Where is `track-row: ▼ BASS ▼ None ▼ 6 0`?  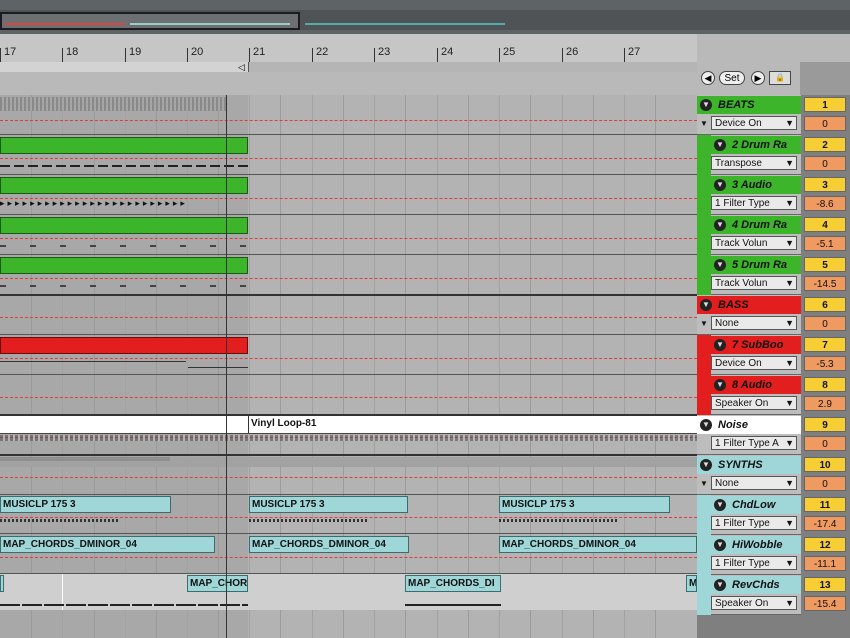 track-row: ▼ BASS ▼ None ▼ 6 0 is located at coordinates (773, 315).